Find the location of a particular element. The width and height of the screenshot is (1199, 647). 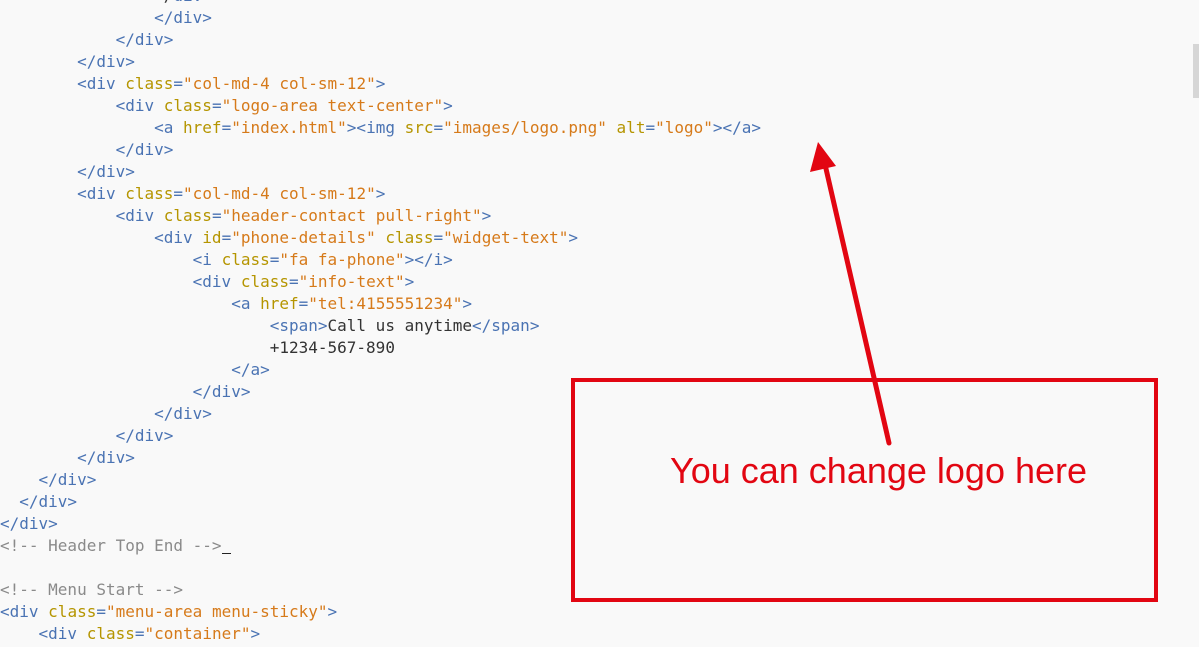

code-line: <a href="tel:4155551234"> is located at coordinates (380, 304).